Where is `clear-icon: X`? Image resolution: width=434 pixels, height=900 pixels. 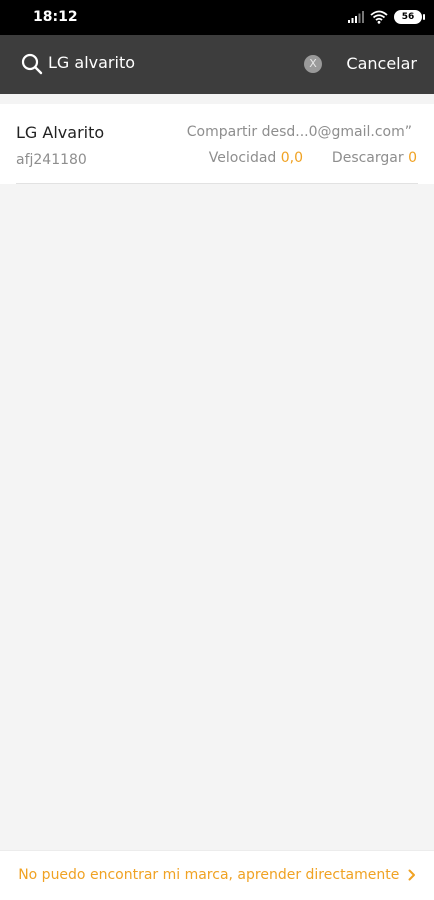 clear-icon: X is located at coordinates (313, 64).